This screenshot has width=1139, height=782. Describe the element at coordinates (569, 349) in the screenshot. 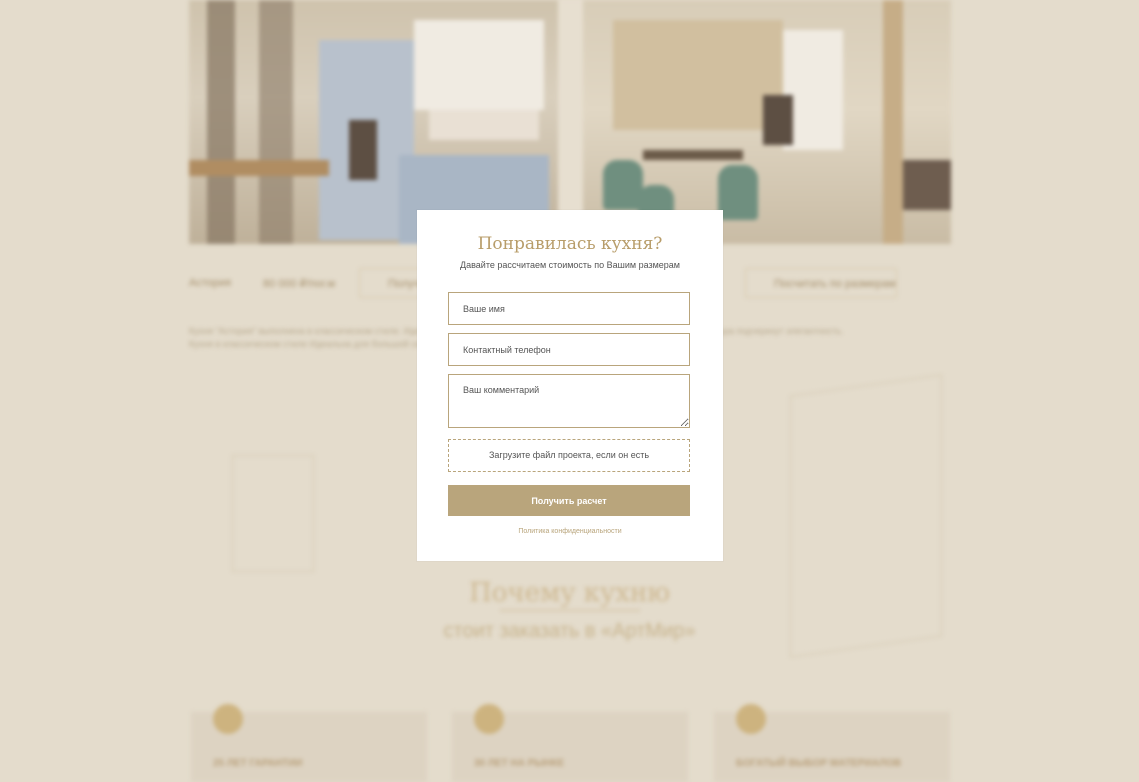

I see `phone-input` at that location.